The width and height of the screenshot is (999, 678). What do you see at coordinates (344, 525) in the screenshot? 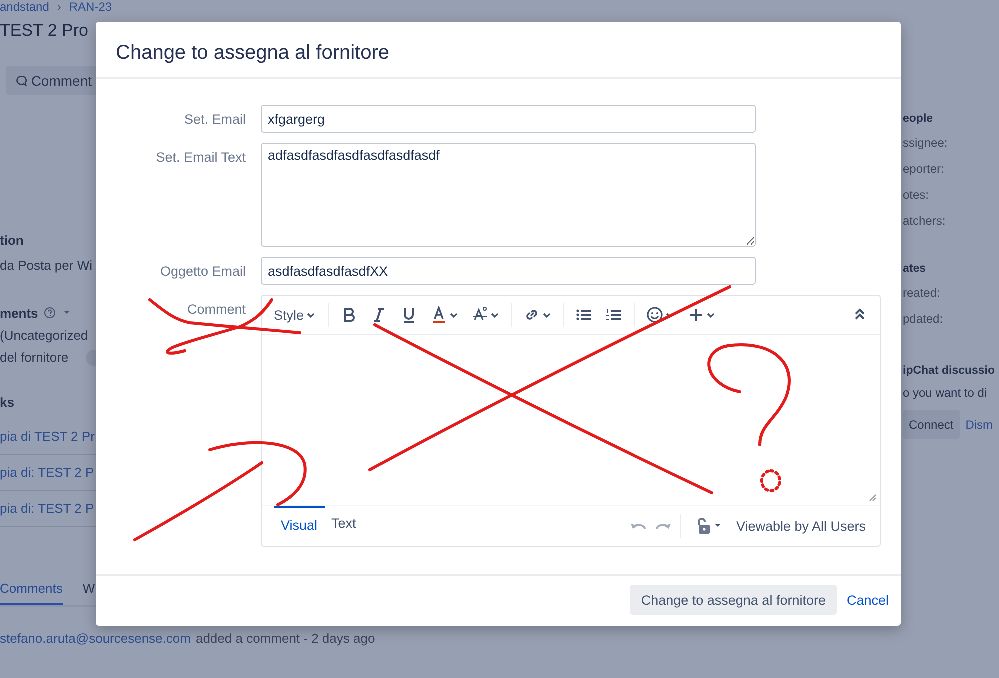
I see `editor-mode-tab: Text` at bounding box center [344, 525].